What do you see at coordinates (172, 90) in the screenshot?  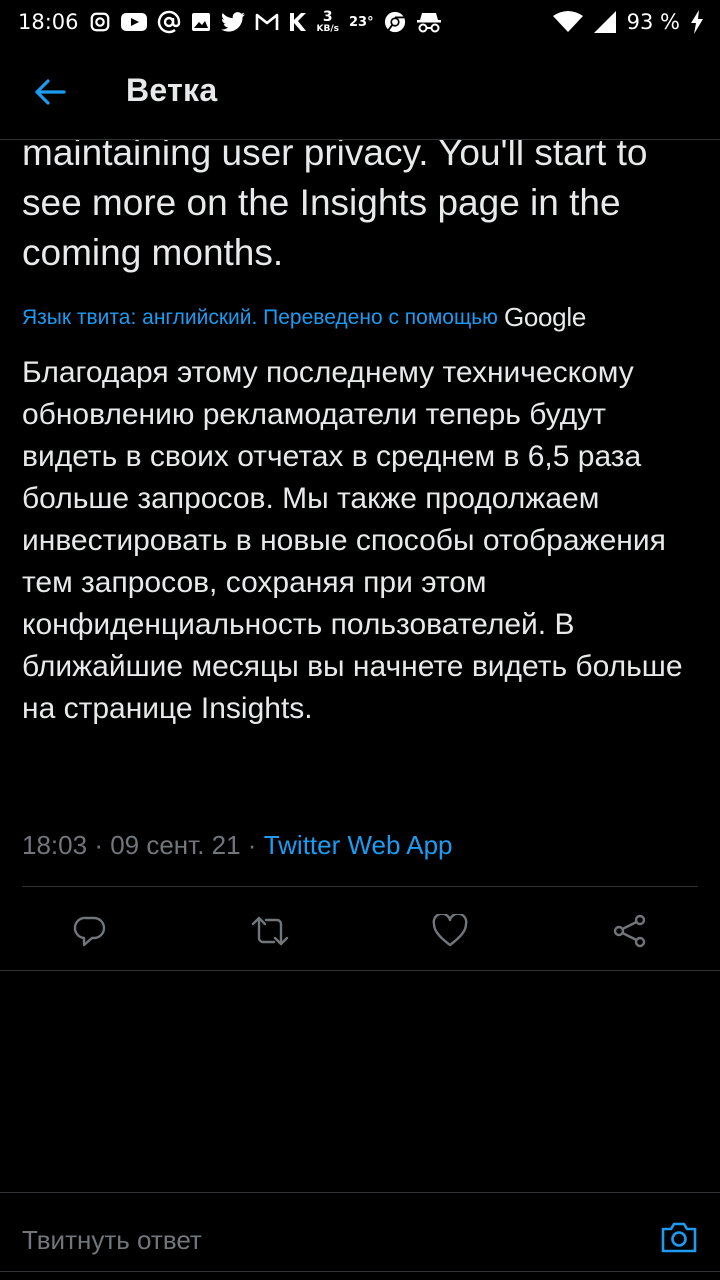 I see `page-title: Ветка` at bounding box center [172, 90].